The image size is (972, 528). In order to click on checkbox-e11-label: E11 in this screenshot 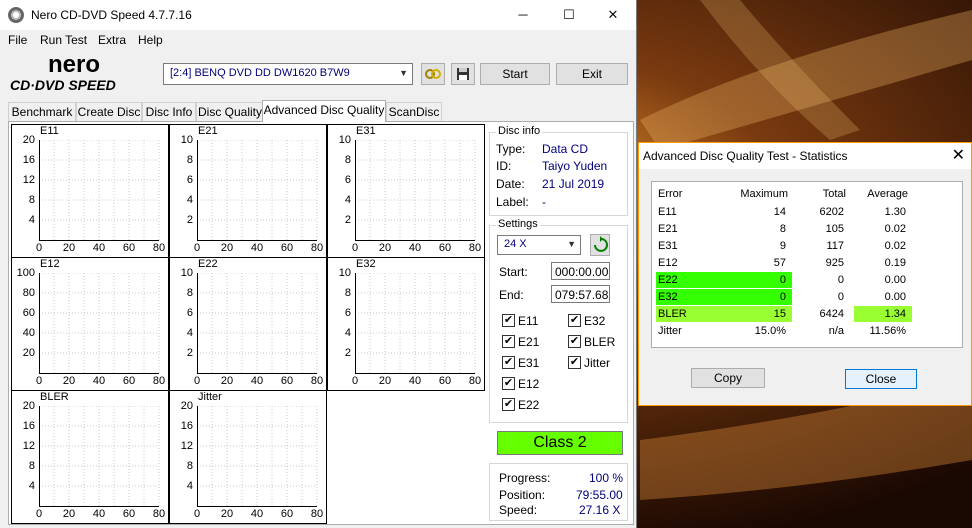, I will do `click(528, 321)`.